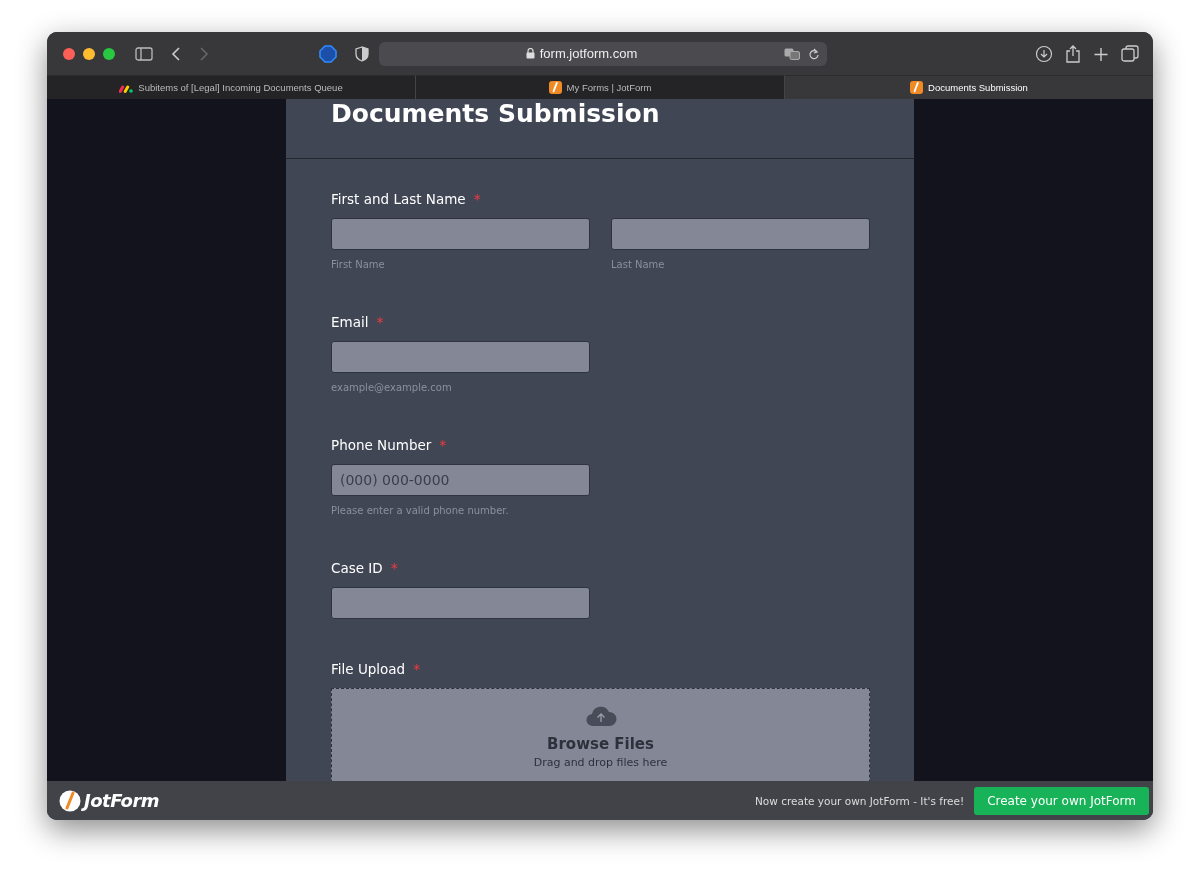 The image size is (1200, 883). Describe the element at coordinates (859, 800) in the screenshot. I see `promo-text: Now create your own JotForm - It's free!` at that location.